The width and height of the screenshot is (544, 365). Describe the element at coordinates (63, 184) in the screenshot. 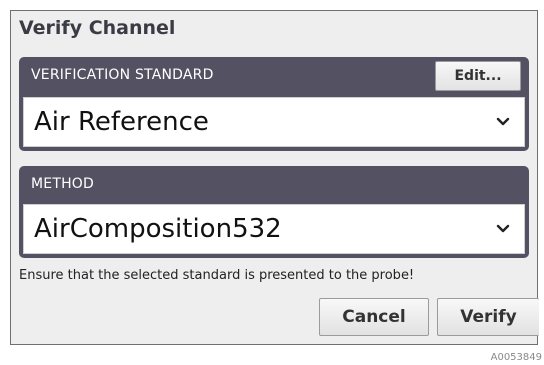

I see `method-label: METHOD` at that location.